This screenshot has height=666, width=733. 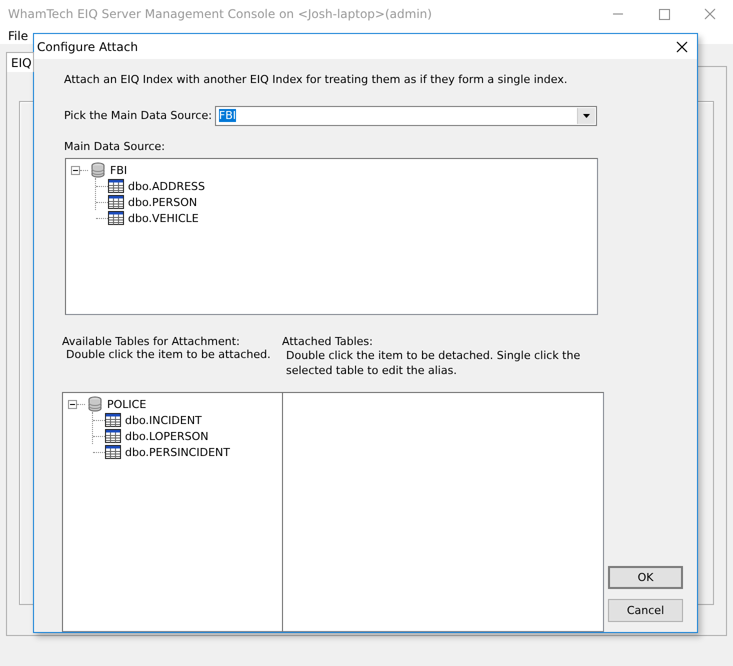 What do you see at coordinates (117, 170) in the screenshot?
I see `tree-item: FBI` at bounding box center [117, 170].